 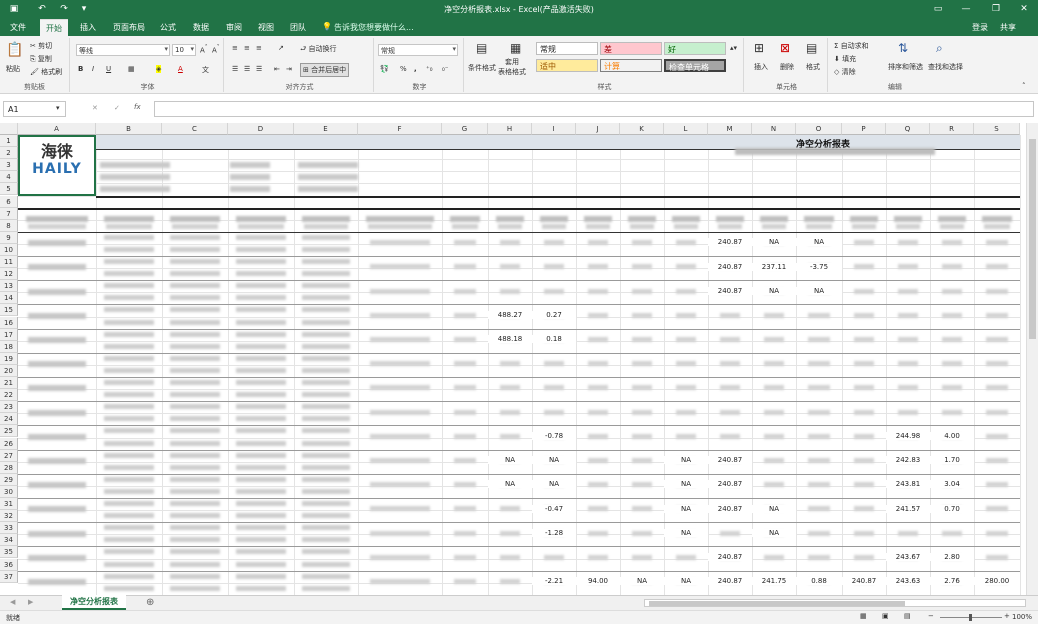 What do you see at coordinates (9, 262) in the screenshot?
I see `row-header: 11` at bounding box center [9, 262].